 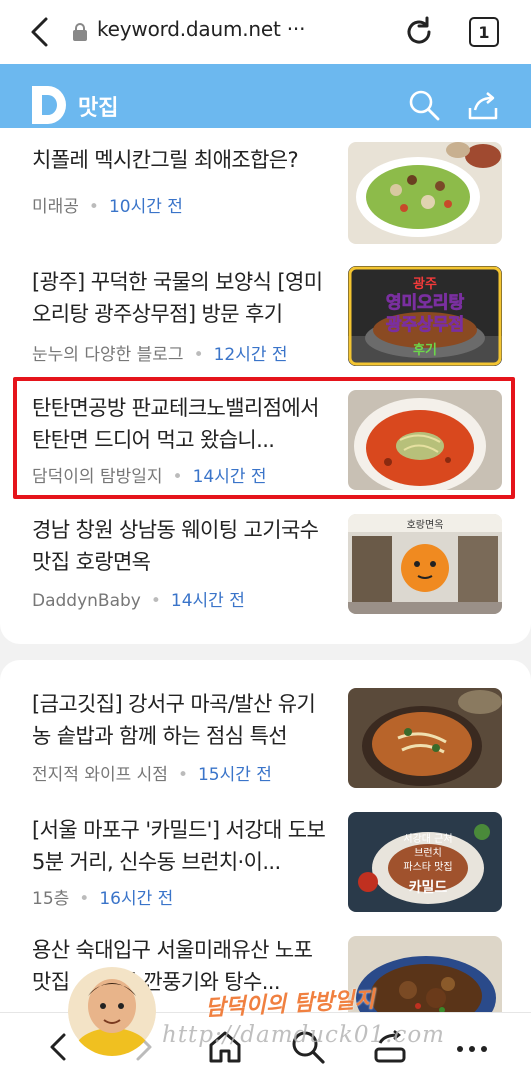 I want to click on item-time: 15시간 전, so click(x=234, y=775).